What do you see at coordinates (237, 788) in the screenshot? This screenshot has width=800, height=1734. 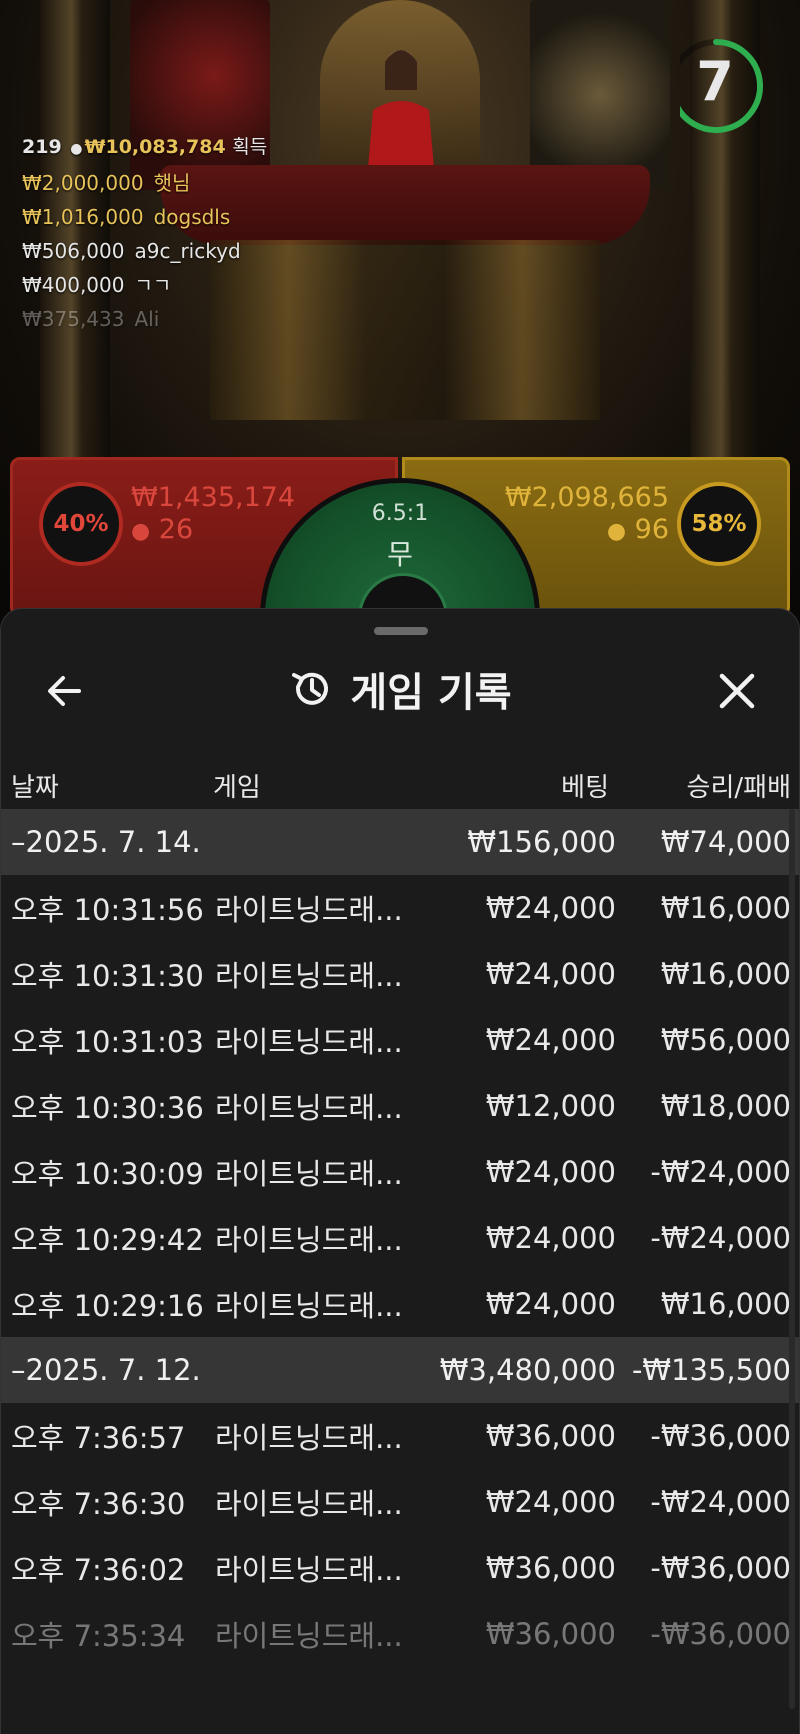 I see `col-game: 게임` at bounding box center [237, 788].